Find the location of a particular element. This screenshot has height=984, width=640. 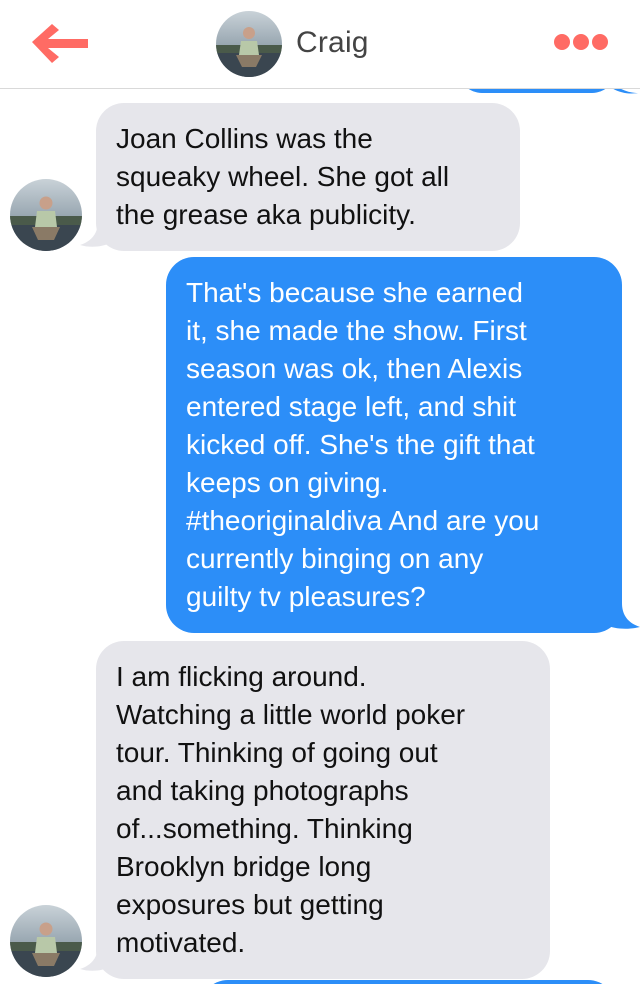

message-line: guilty tv pleasures? is located at coordinates (306, 596).